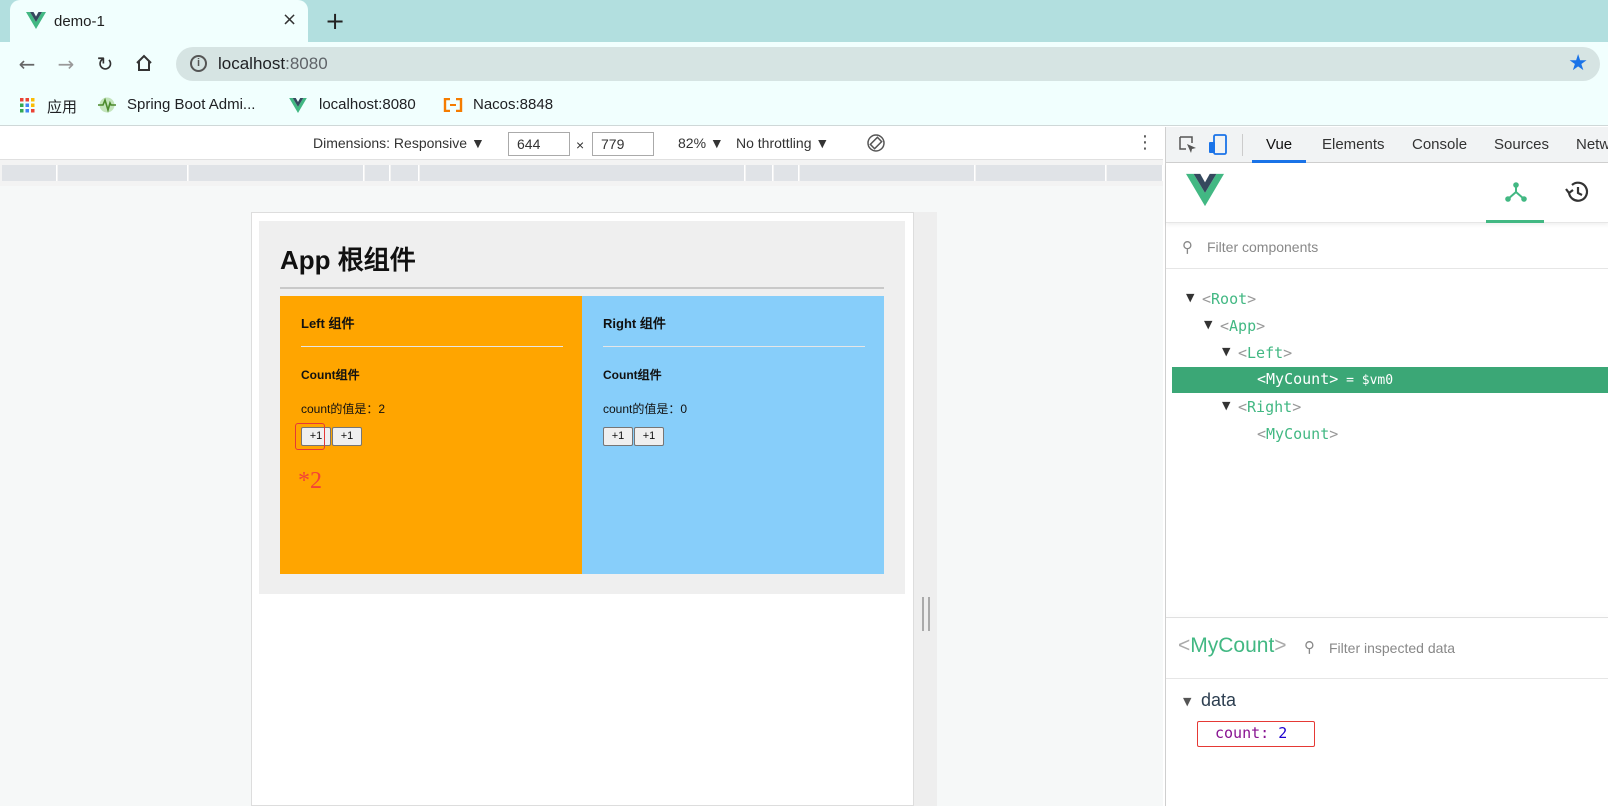 The height and width of the screenshot is (806, 1608). I want to click on forward-icon: →, so click(66, 64).